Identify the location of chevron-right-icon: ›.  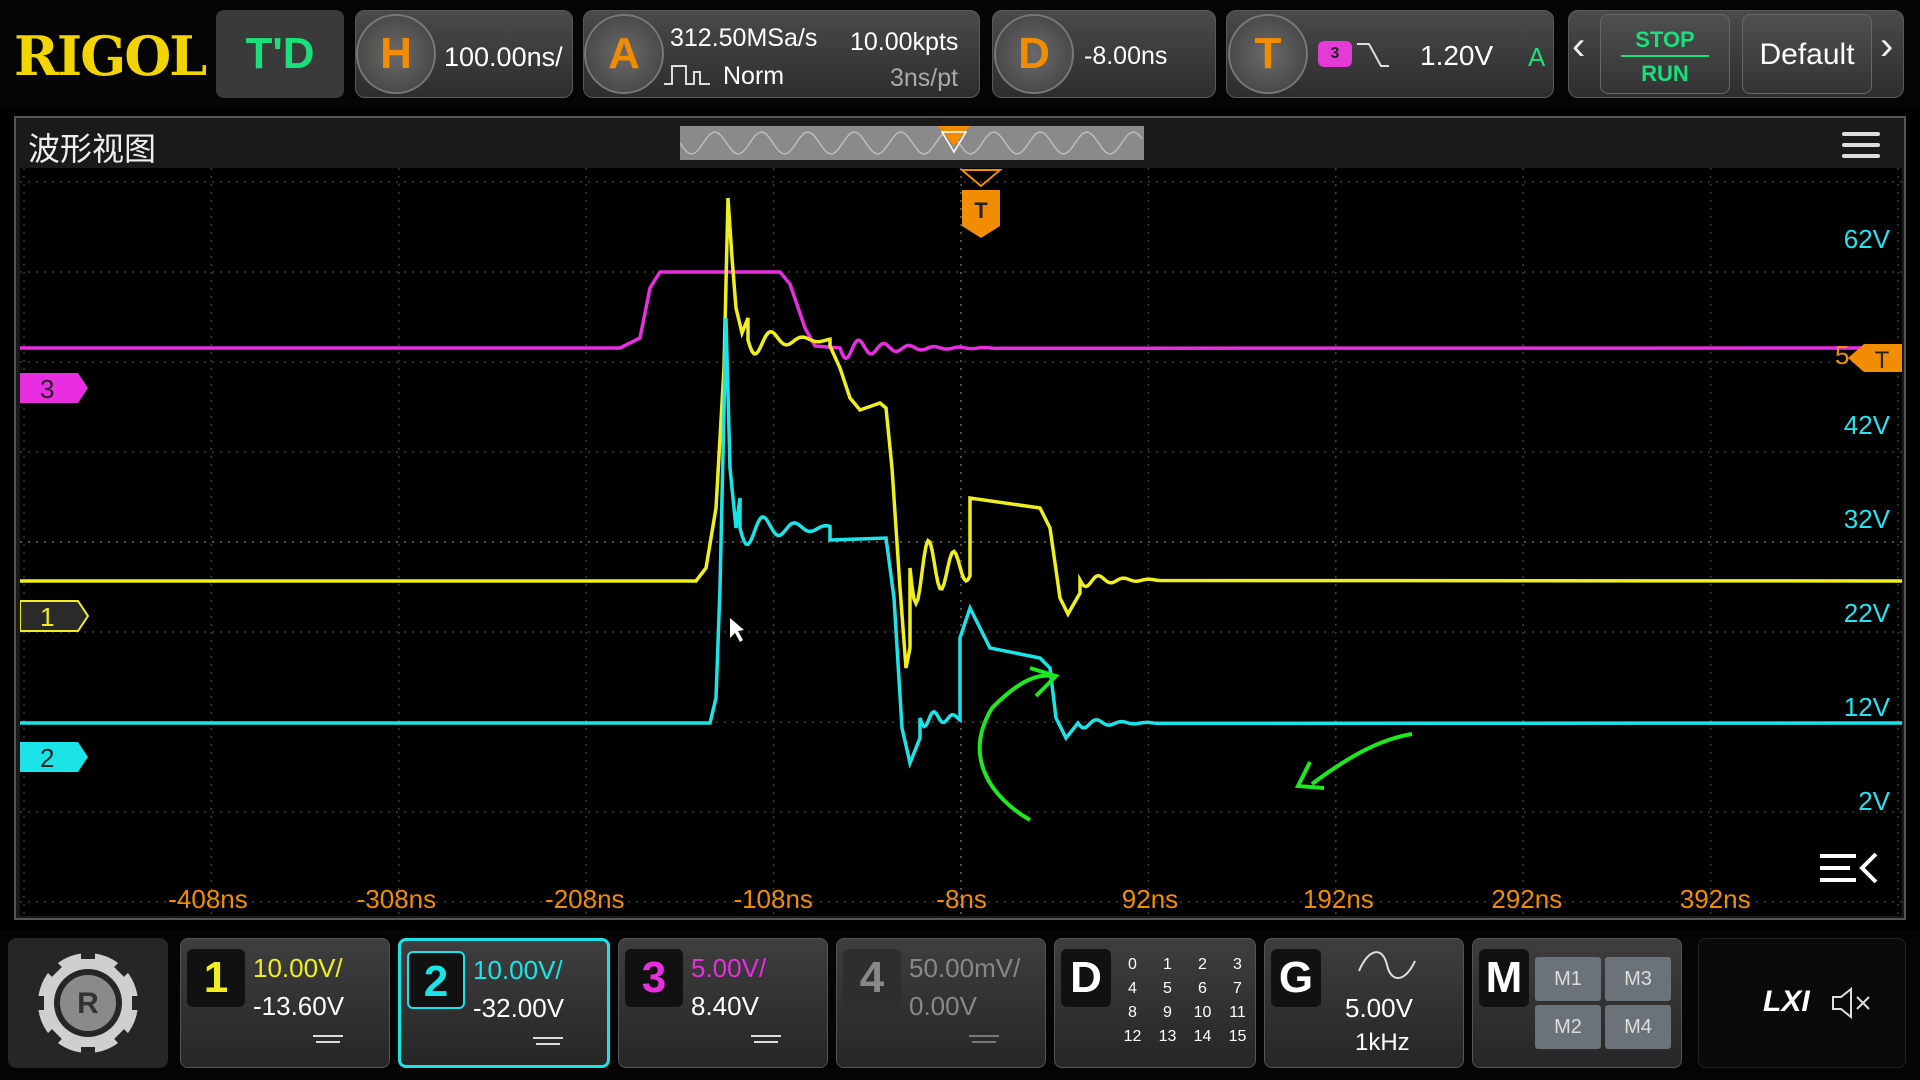
(1886, 46).